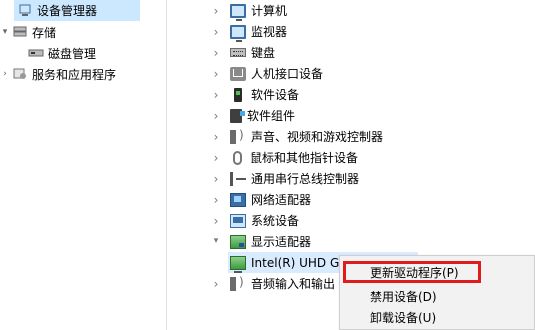  I want to click on context-menu: 更新驱动程序(P) 禁用设备(D) 卸载设备(U), so click(437, 292).